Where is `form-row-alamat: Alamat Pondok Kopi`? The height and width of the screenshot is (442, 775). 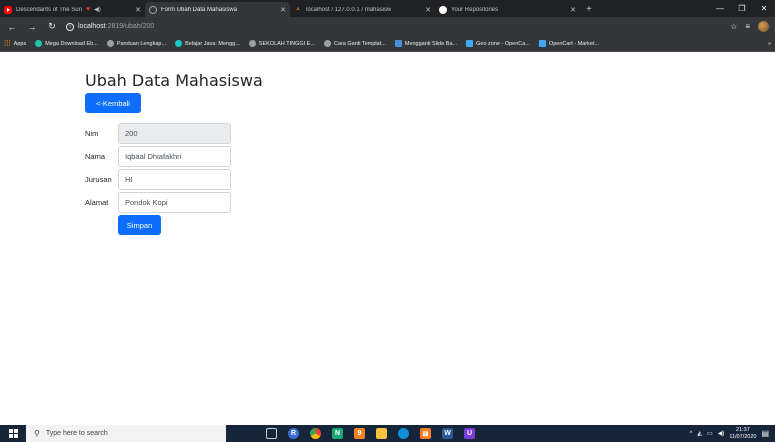
form-row-alamat: Alamat Pondok Kopi is located at coordinates (158, 202).